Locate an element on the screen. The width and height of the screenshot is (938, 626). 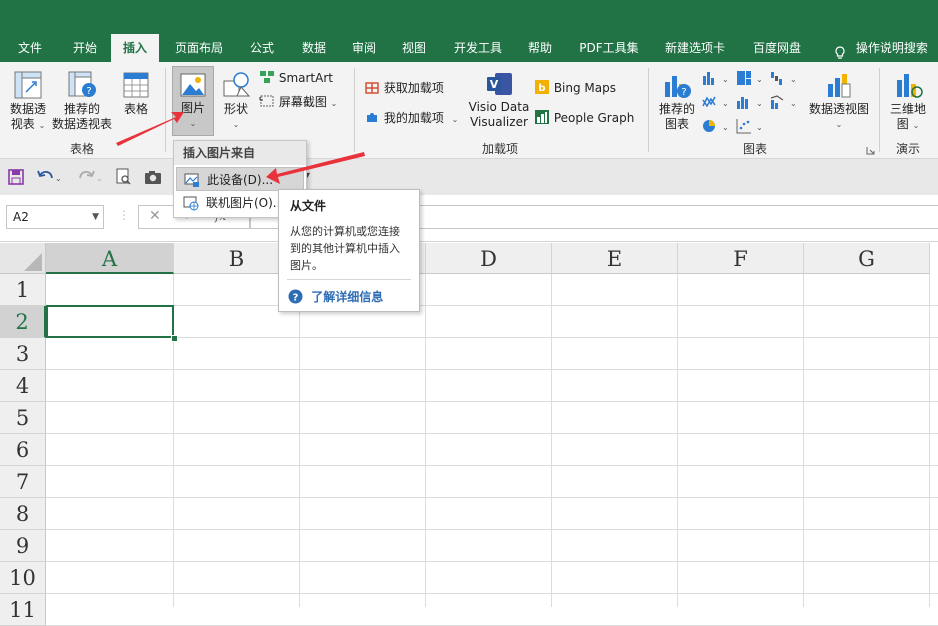
row-header-8: 8 is located at coordinates (23, 514).